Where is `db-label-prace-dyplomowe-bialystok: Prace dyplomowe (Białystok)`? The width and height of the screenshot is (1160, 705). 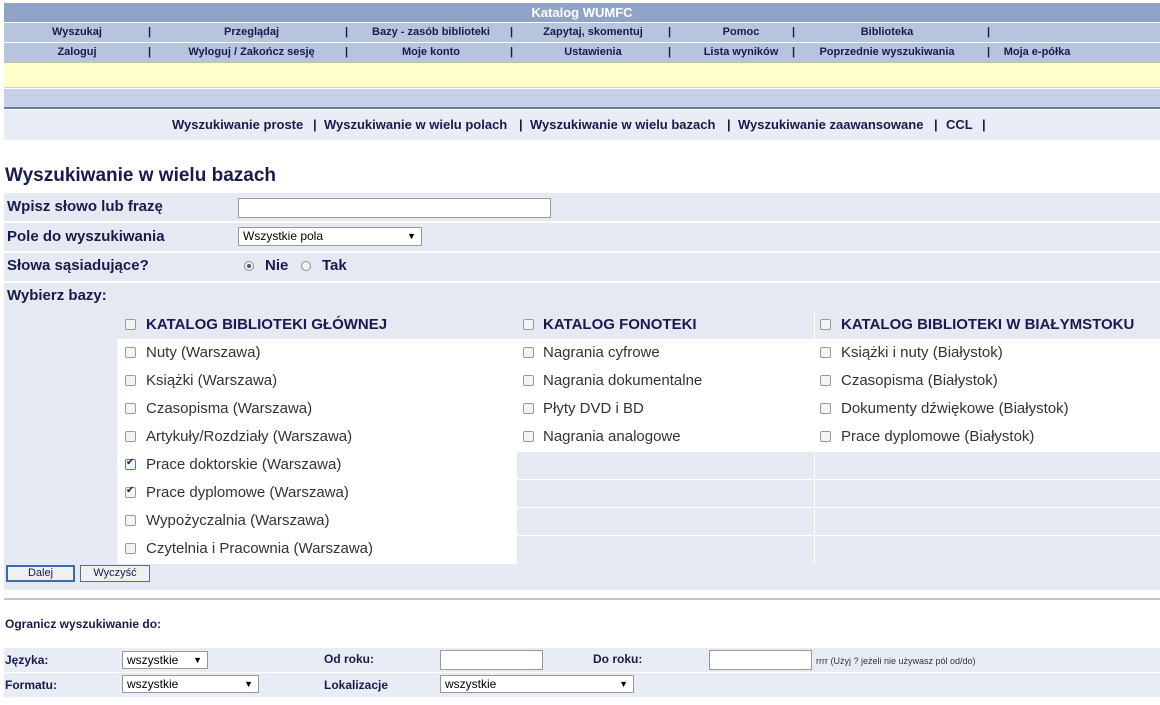
db-label-prace-dyplomowe-bialystok: Prace dyplomowe (Białystok) is located at coordinates (938, 436).